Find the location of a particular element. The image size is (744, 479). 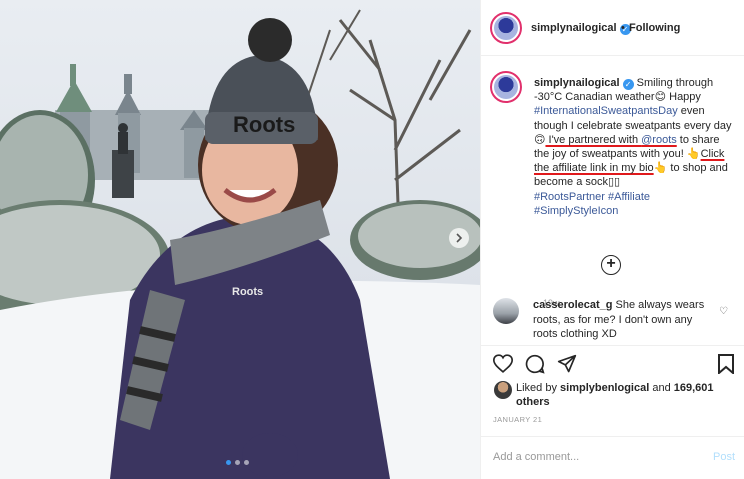

next-photo-button is located at coordinates (459, 238).